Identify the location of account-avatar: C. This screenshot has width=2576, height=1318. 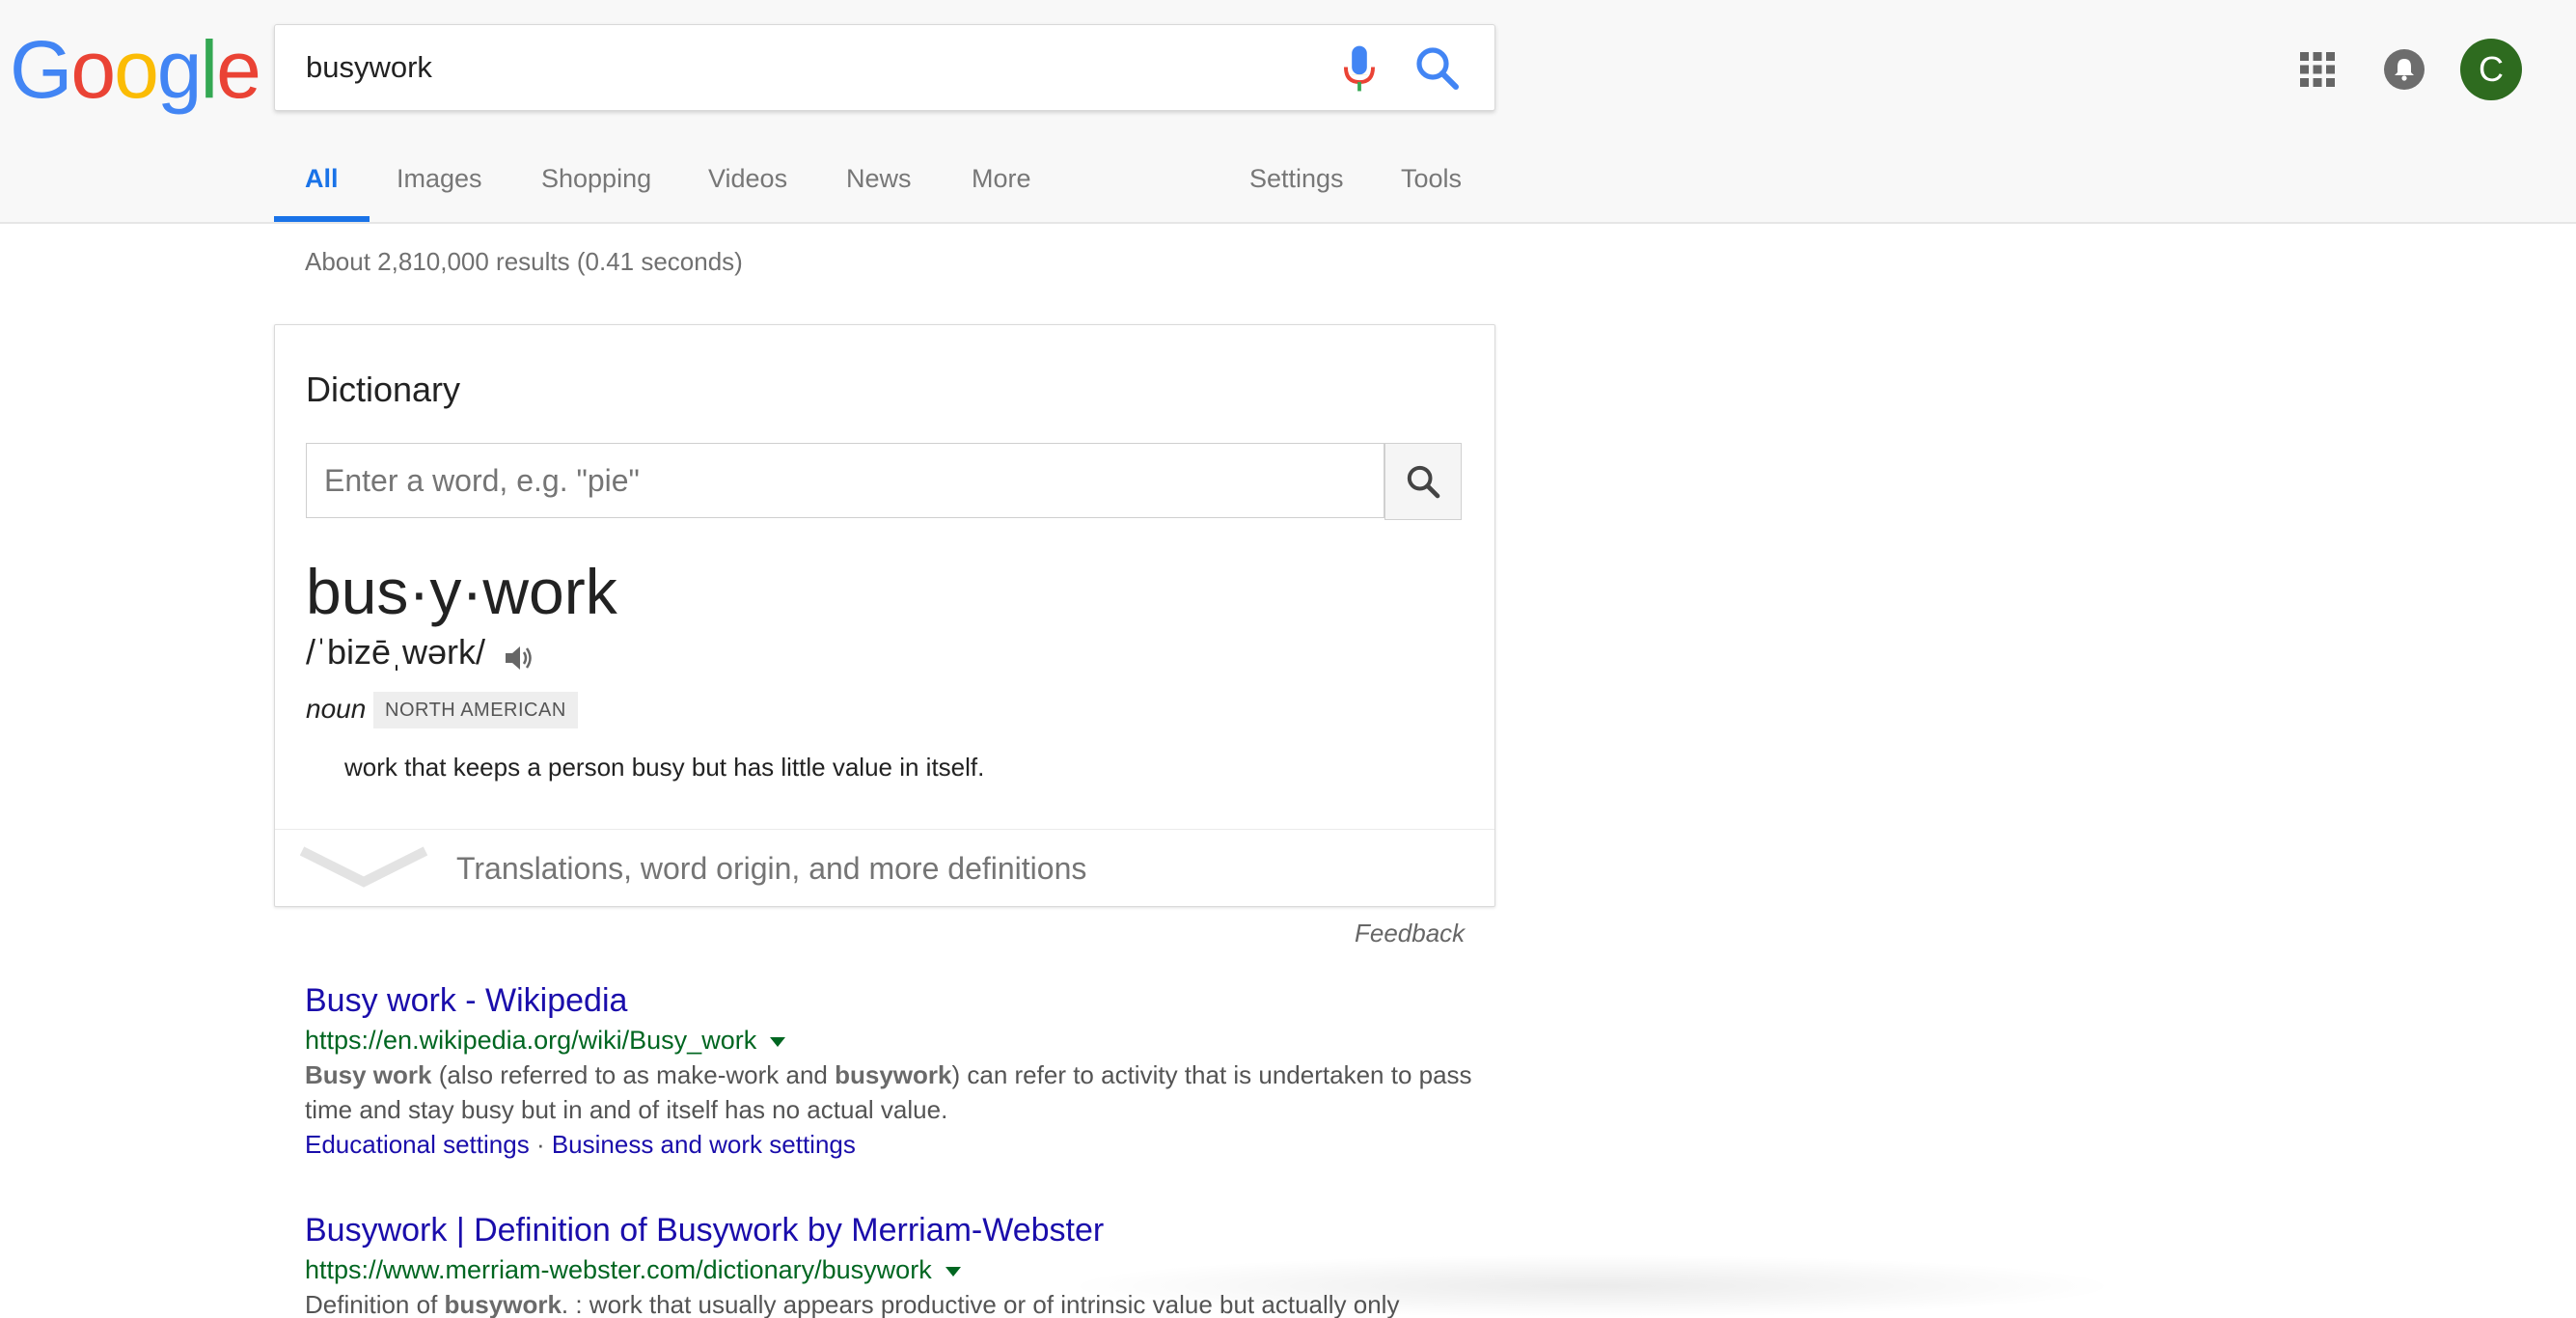
(2491, 69).